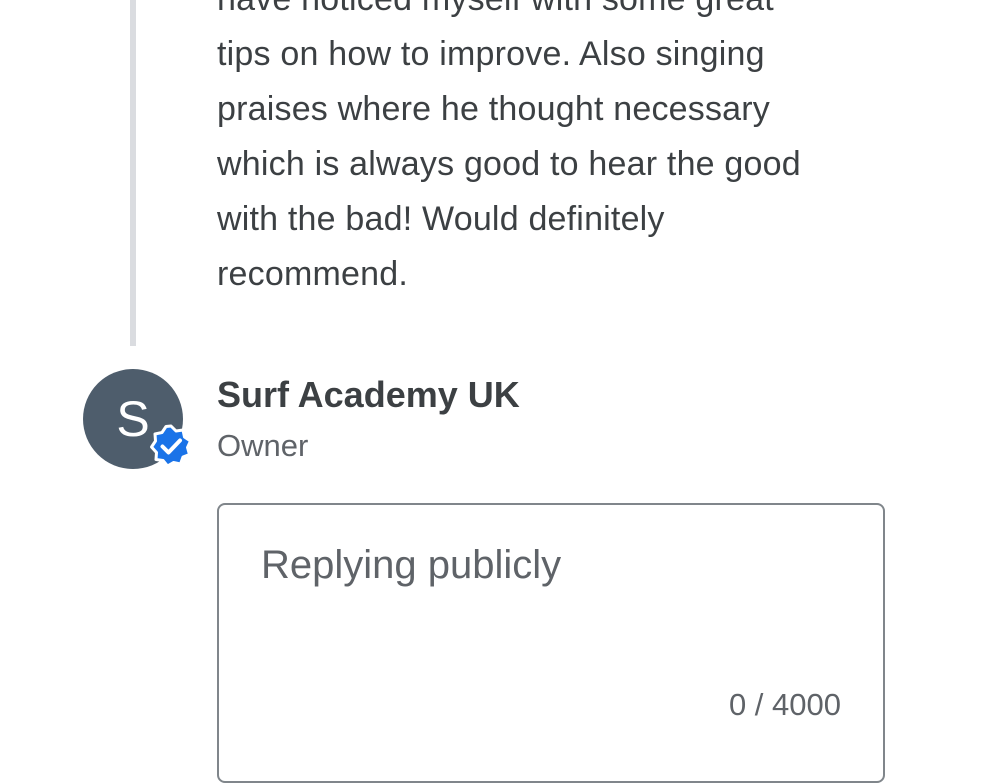 The height and width of the screenshot is (783, 1000). Describe the element at coordinates (491, 54) in the screenshot. I see `review-text-line: tips on how to improve. Also singing` at that location.